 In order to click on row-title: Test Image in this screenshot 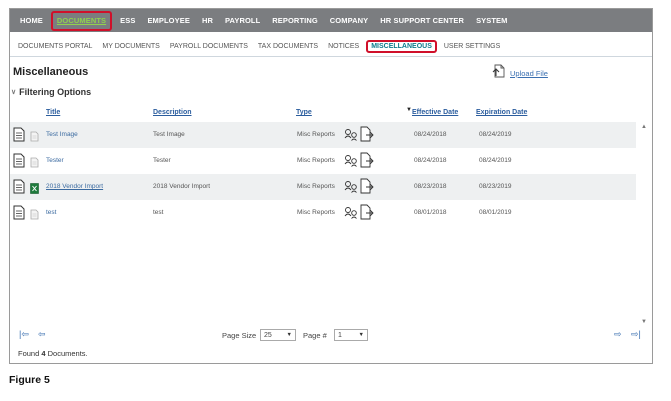, I will do `click(62, 134)`.